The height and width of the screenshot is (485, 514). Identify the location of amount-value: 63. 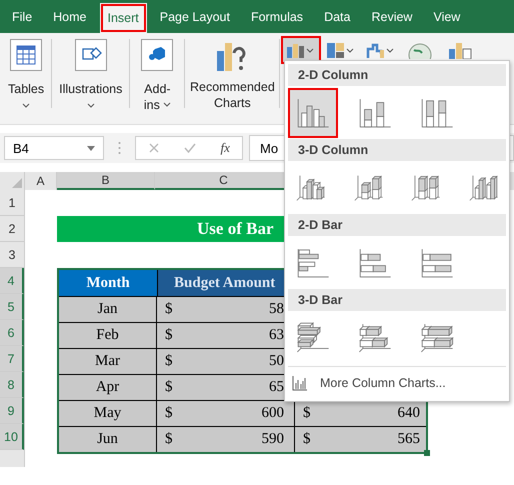
(276, 335).